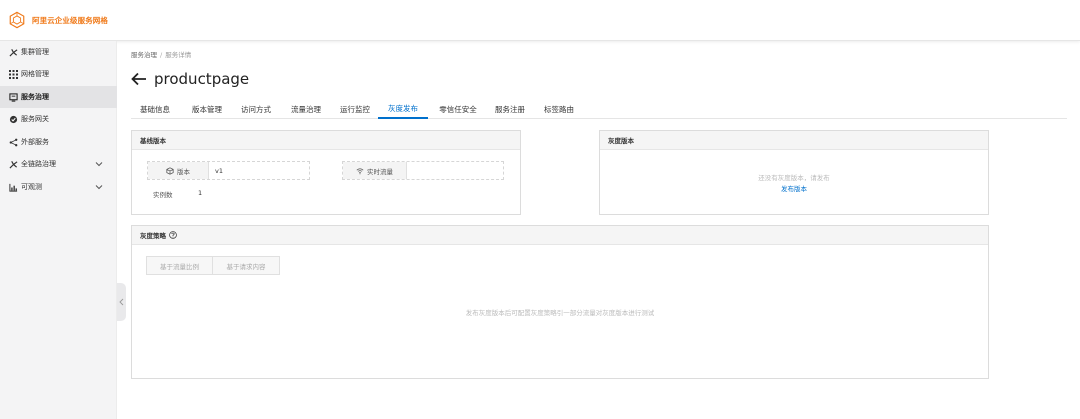 Image resolution: width=1080 pixels, height=419 pixels. Describe the element at coordinates (35, 52) in the screenshot. I see `sidebar-item-label: 集群管理` at that location.